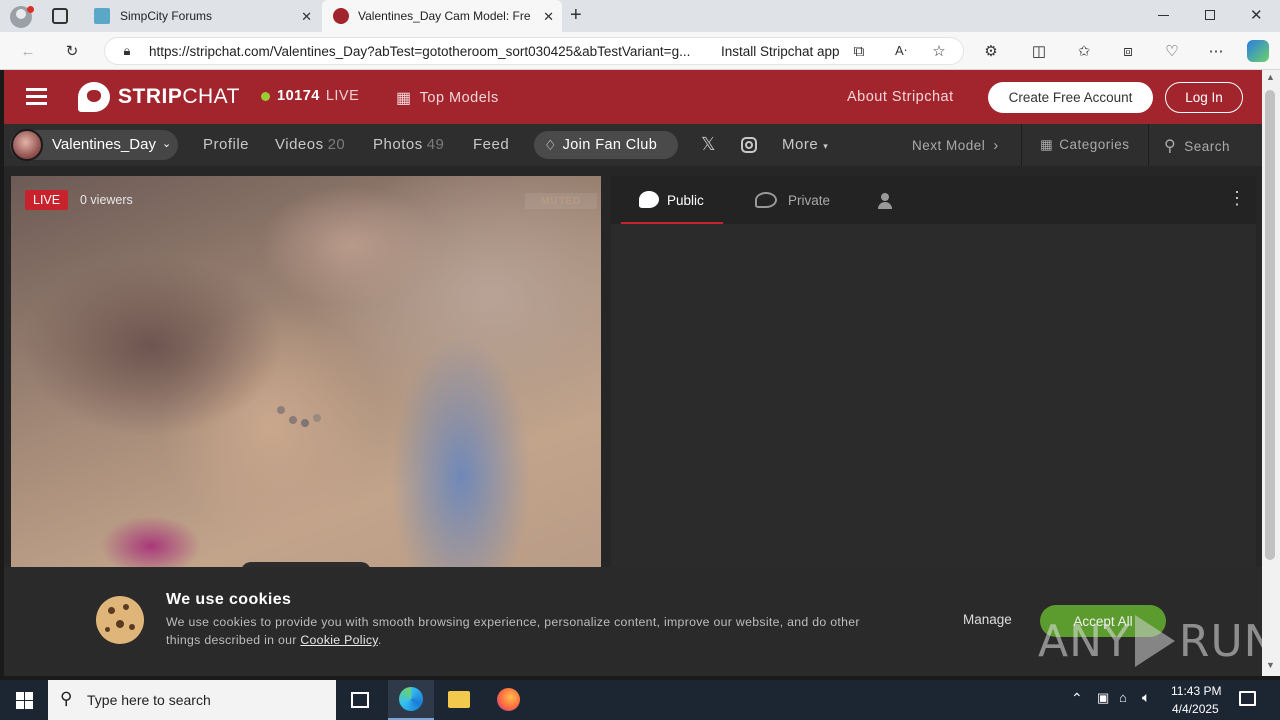  What do you see at coordinates (749, 145) in the screenshot?
I see `instagram-icon` at bounding box center [749, 145].